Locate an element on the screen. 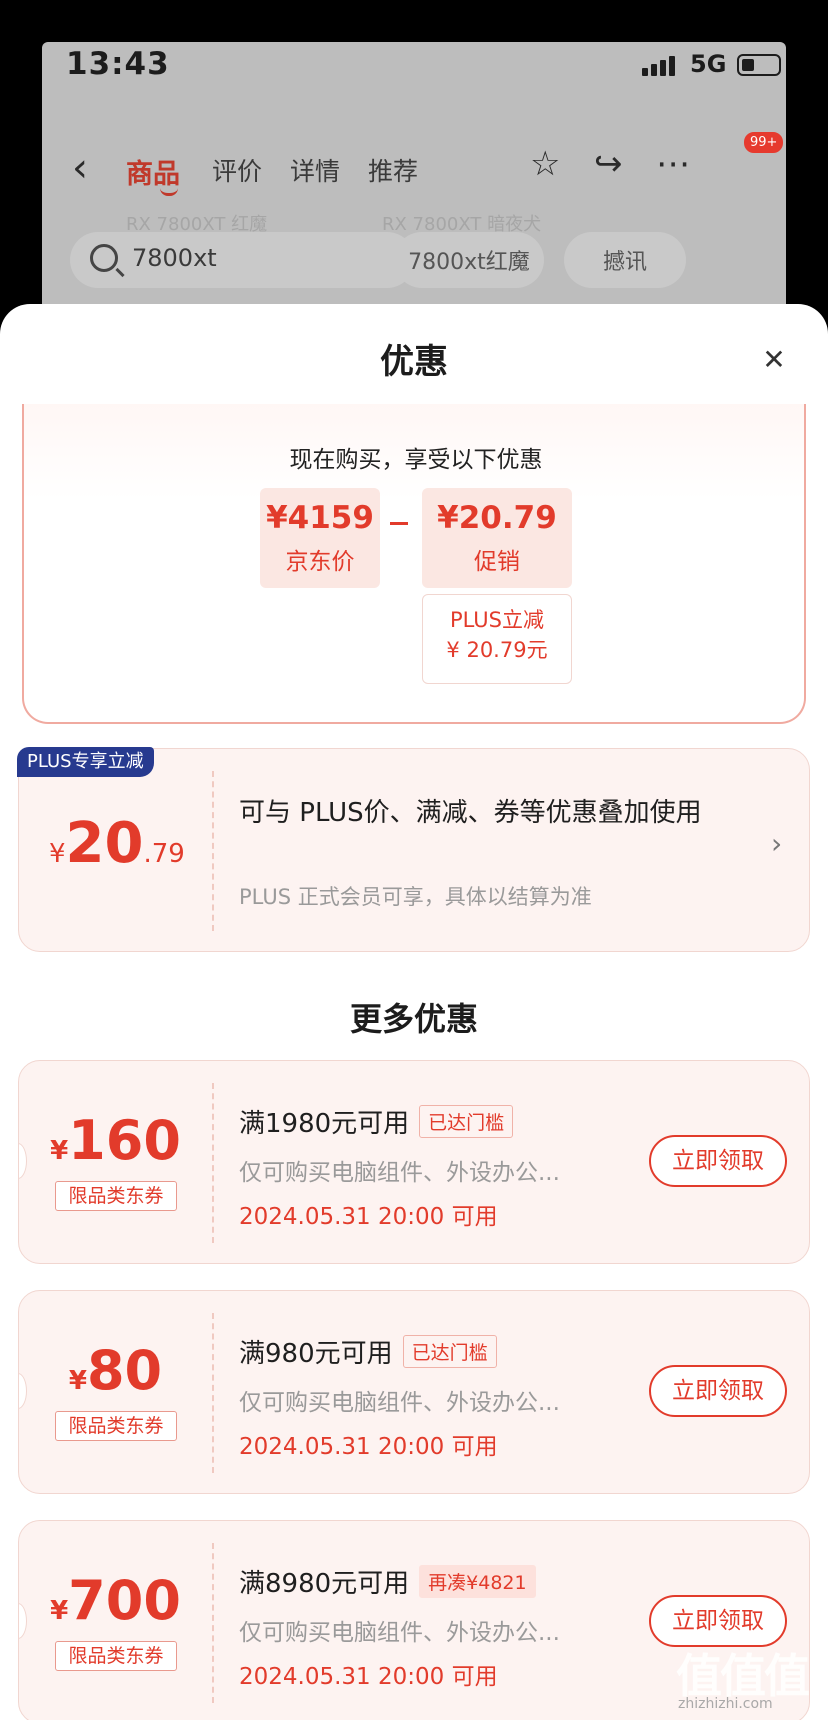 This screenshot has width=828, height=1720. promo-amount: ¥20.79 is located at coordinates (497, 518).